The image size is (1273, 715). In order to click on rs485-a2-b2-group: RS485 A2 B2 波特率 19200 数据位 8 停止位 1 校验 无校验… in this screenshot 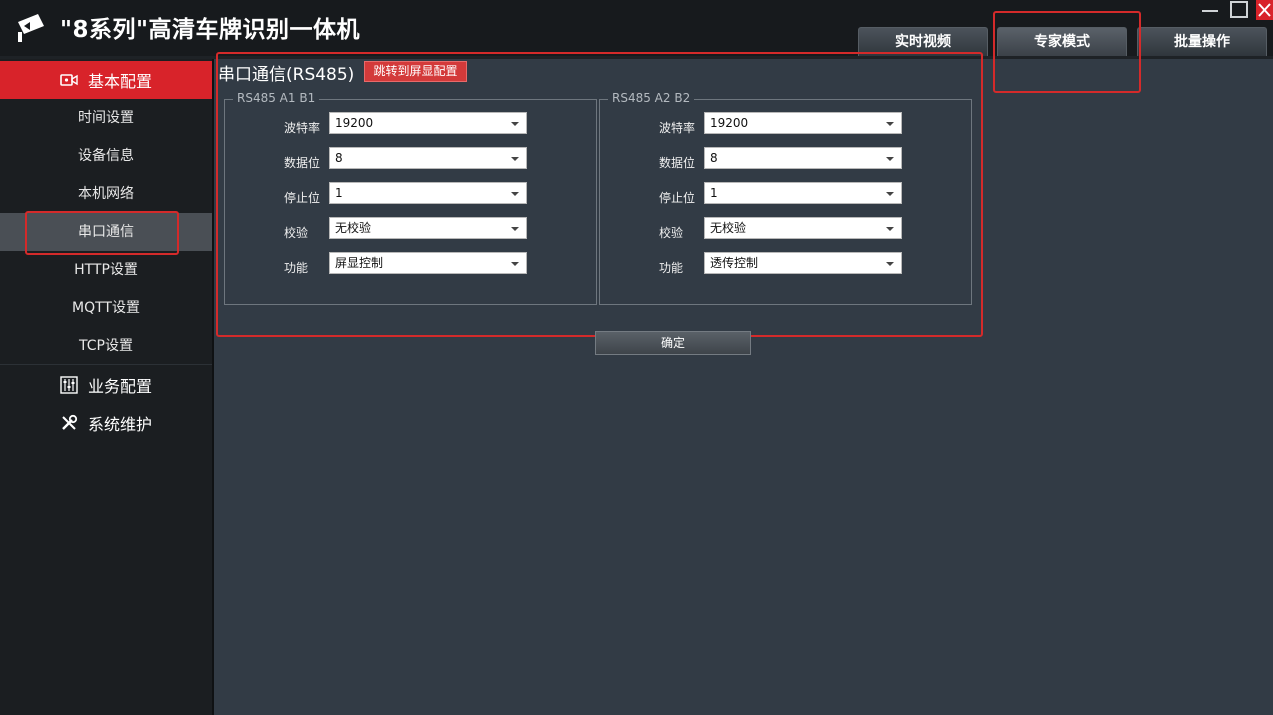, I will do `click(785, 198)`.